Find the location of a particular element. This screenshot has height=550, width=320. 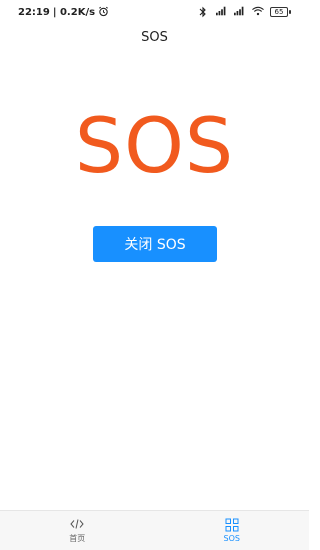

grid-icon is located at coordinates (232, 525).